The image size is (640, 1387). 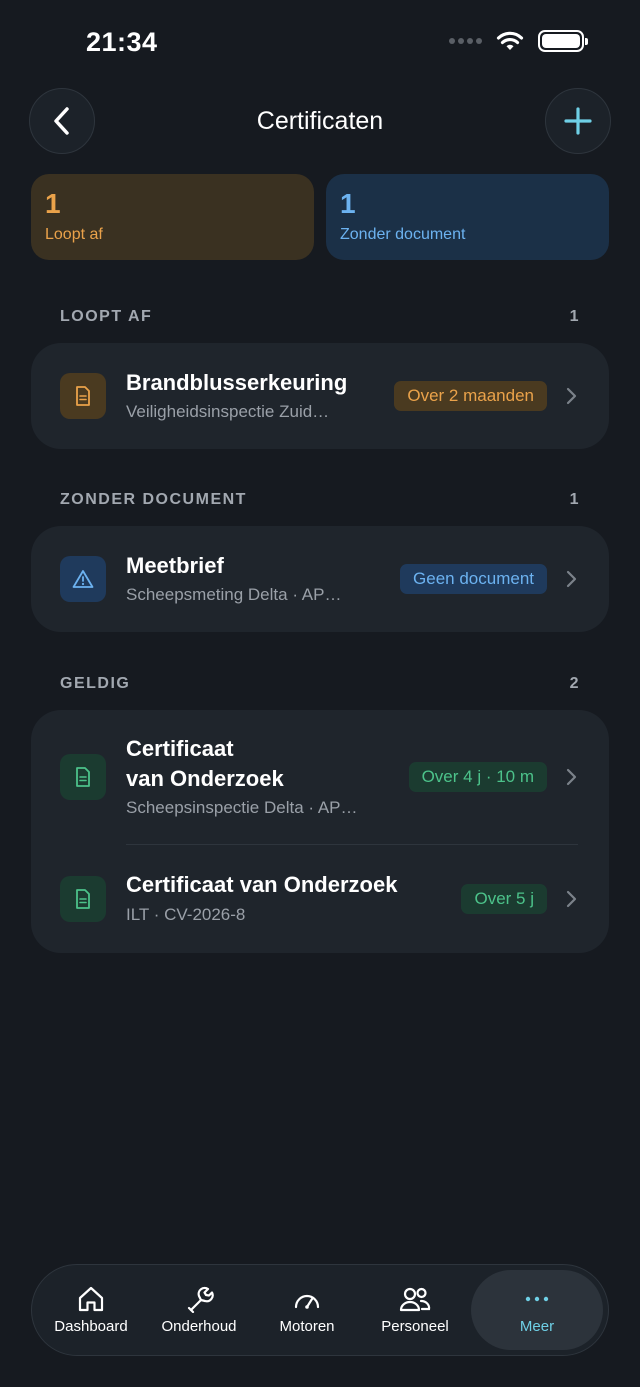 What do you see at coordinates (537, 1310) in the screenshot?
I see `tab-meer: Meer` at bounding box center [537, 1310].